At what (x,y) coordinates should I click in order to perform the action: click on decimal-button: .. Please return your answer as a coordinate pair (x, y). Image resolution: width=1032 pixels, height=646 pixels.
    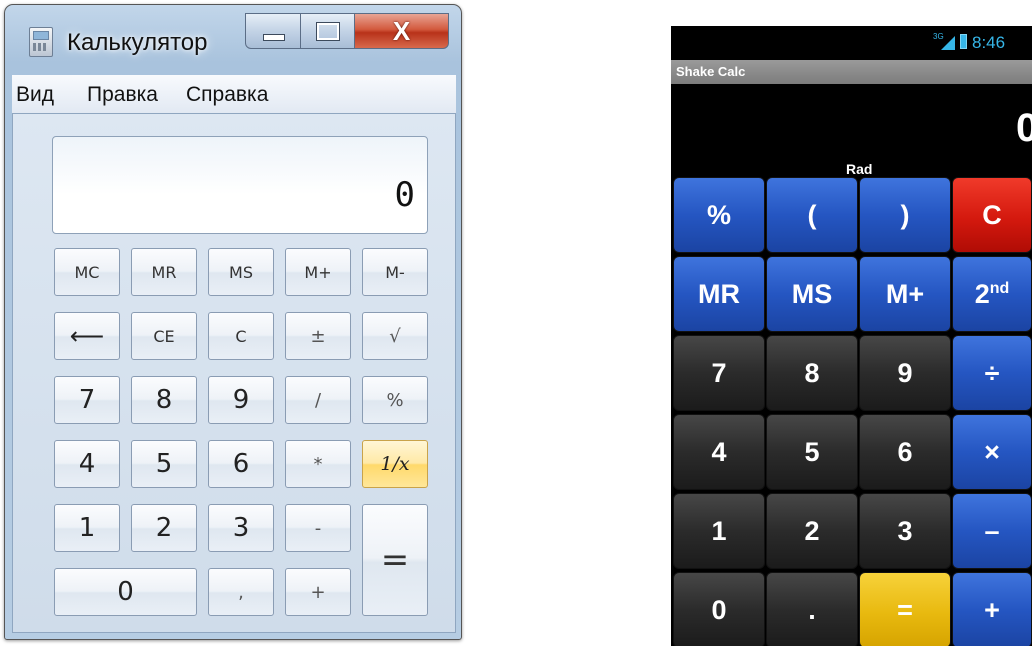
    Looking at the image, I should click on (812, 609).